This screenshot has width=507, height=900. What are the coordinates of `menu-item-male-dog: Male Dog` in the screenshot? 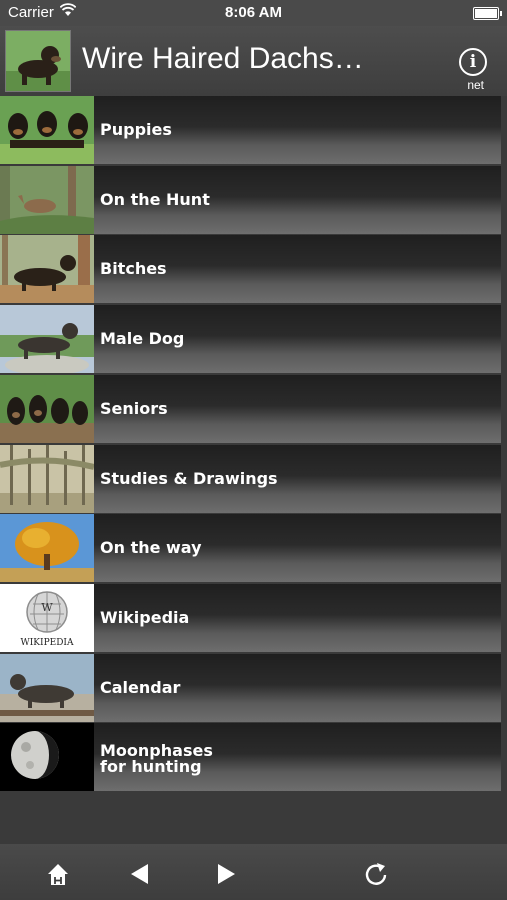 It's located at (250, 339).